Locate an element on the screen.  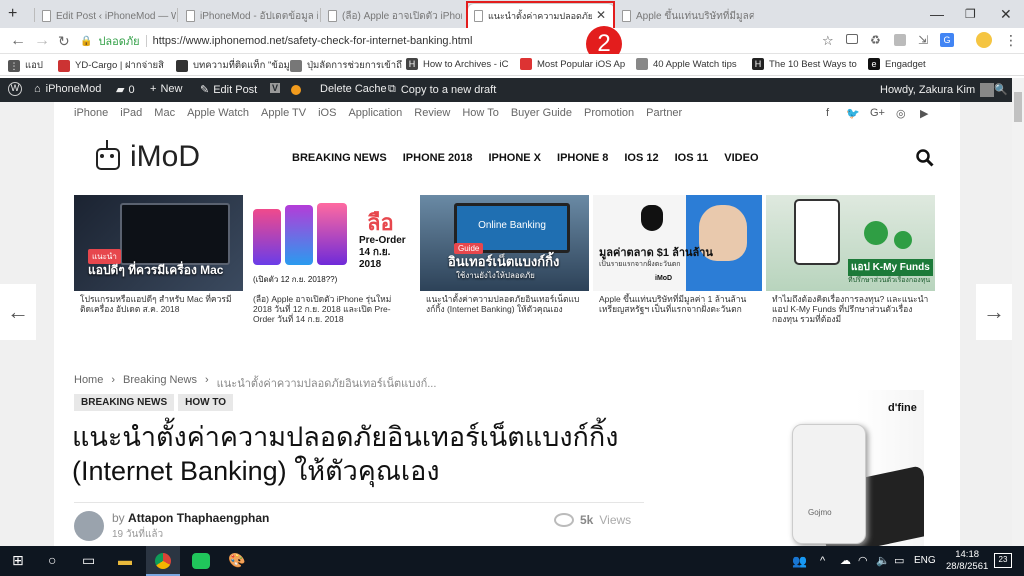
scrollbar-thumb is located at coordinates (1018, 107).